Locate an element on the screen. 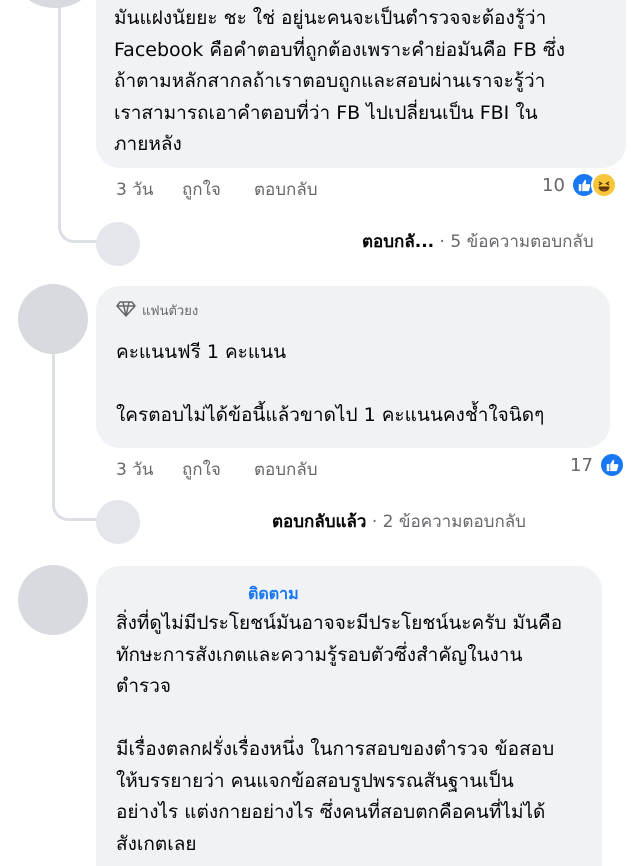 This screenshot has height=866, width=640. reply-count: · 5 ข้อความตอบกลับ is located at coordinates (516, 242).